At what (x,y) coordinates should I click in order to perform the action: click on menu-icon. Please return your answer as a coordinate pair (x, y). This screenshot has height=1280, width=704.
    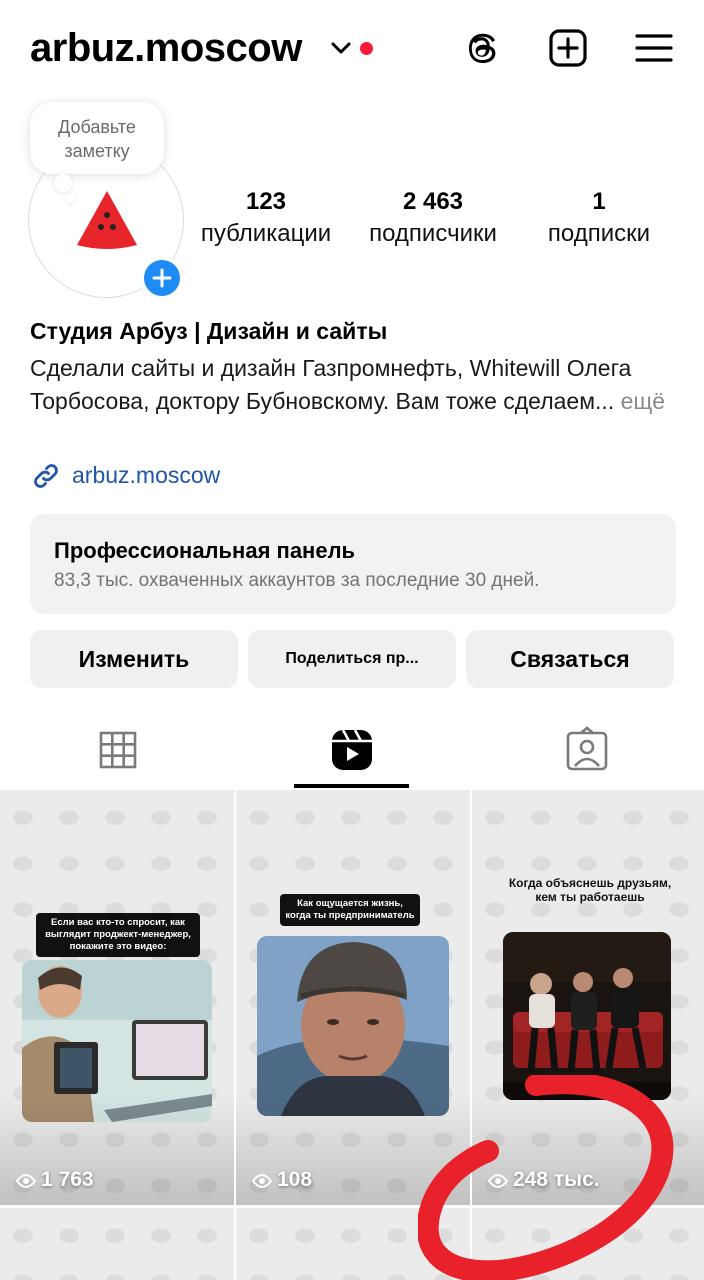
    Looking at the image, I should click on (654, 48).